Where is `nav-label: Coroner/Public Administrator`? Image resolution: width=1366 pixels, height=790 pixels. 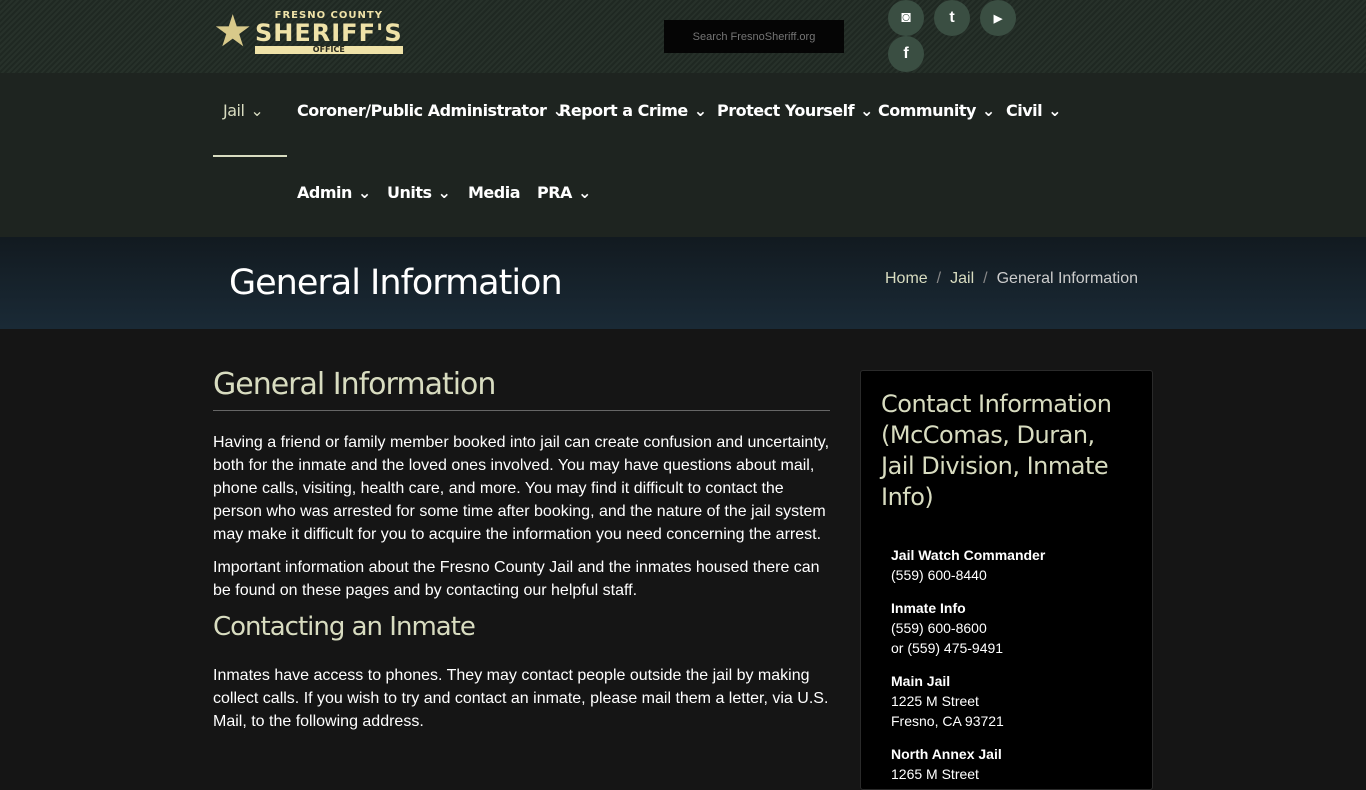 nav-label: Coroner/Public Administrator is located at coordinates (422, 110).